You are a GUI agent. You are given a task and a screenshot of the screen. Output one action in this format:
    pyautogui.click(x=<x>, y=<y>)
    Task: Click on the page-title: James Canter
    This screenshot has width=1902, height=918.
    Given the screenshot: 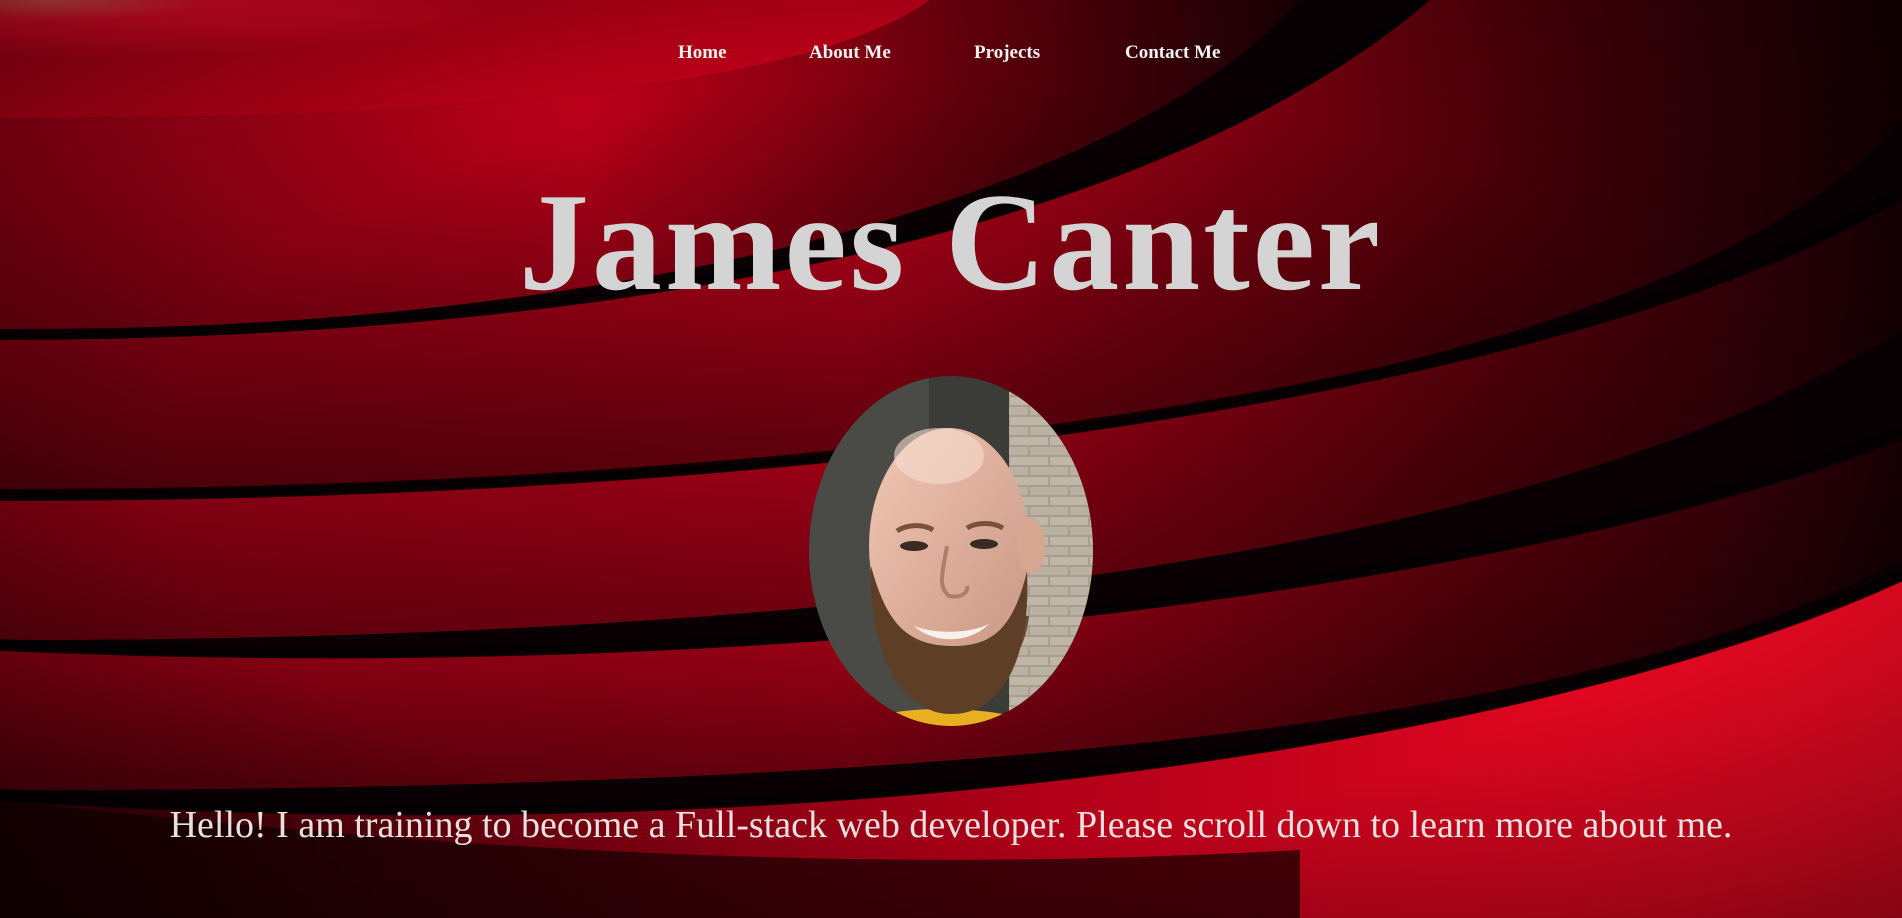 What is the action you would take?
    pyautogui.click(x=951, y=242)
    